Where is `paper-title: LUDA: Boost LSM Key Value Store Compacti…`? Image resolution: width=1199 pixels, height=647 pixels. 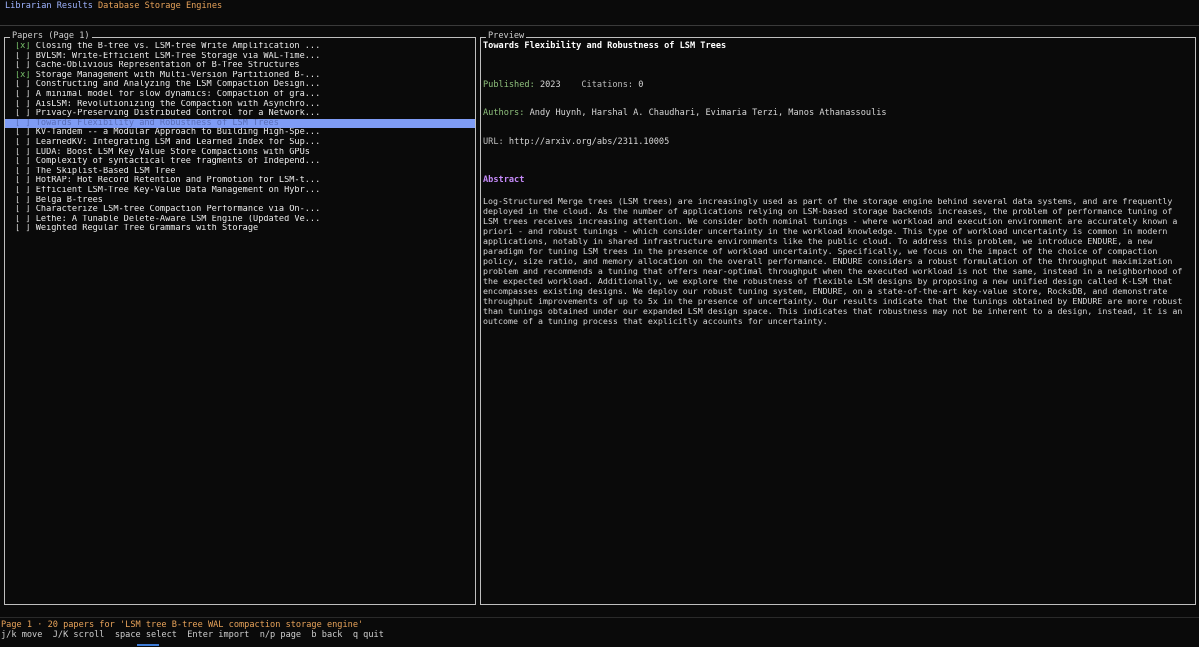 paper-title: LUDA: Boost LSM Key Value Store Compacti… is located at coordinates (172, 152).